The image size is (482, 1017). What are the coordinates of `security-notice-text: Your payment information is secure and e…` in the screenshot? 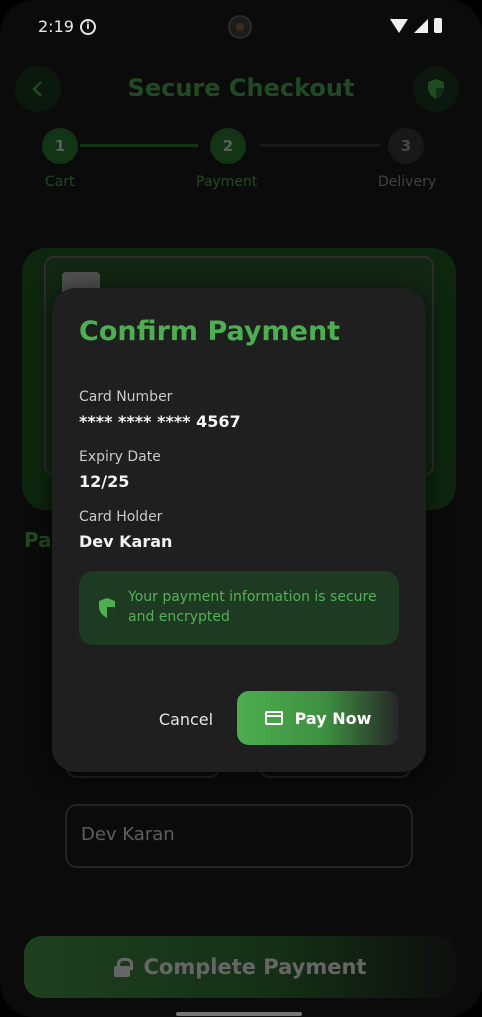 It's located at (252, 607).